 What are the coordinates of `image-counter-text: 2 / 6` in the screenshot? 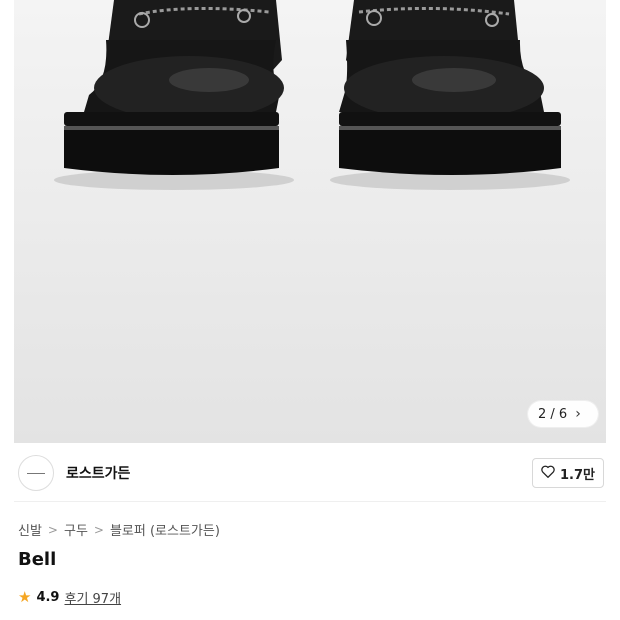 It's located at (553, 414).